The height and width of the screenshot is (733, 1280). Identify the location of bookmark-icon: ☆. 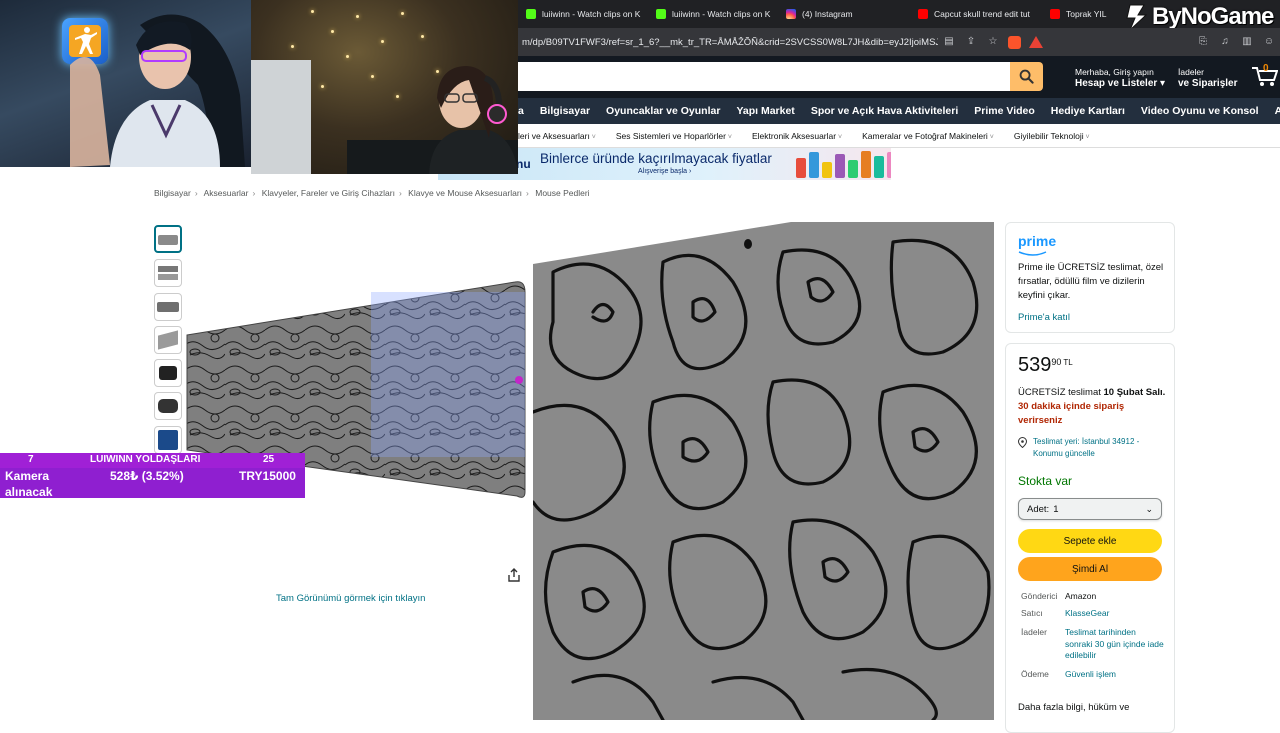
(993, 42).